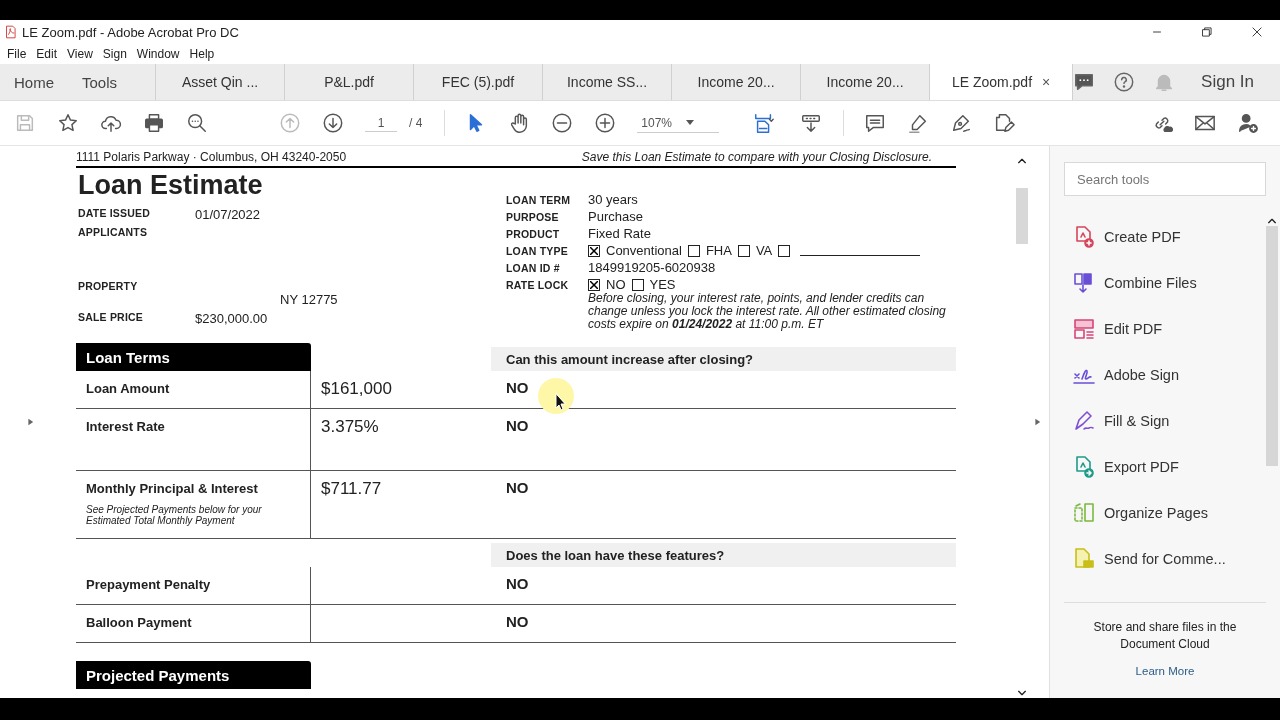 The width and height of the screenshot is (1280, 720). I want to click on tab-close-button: ×, so click(1046, 82).